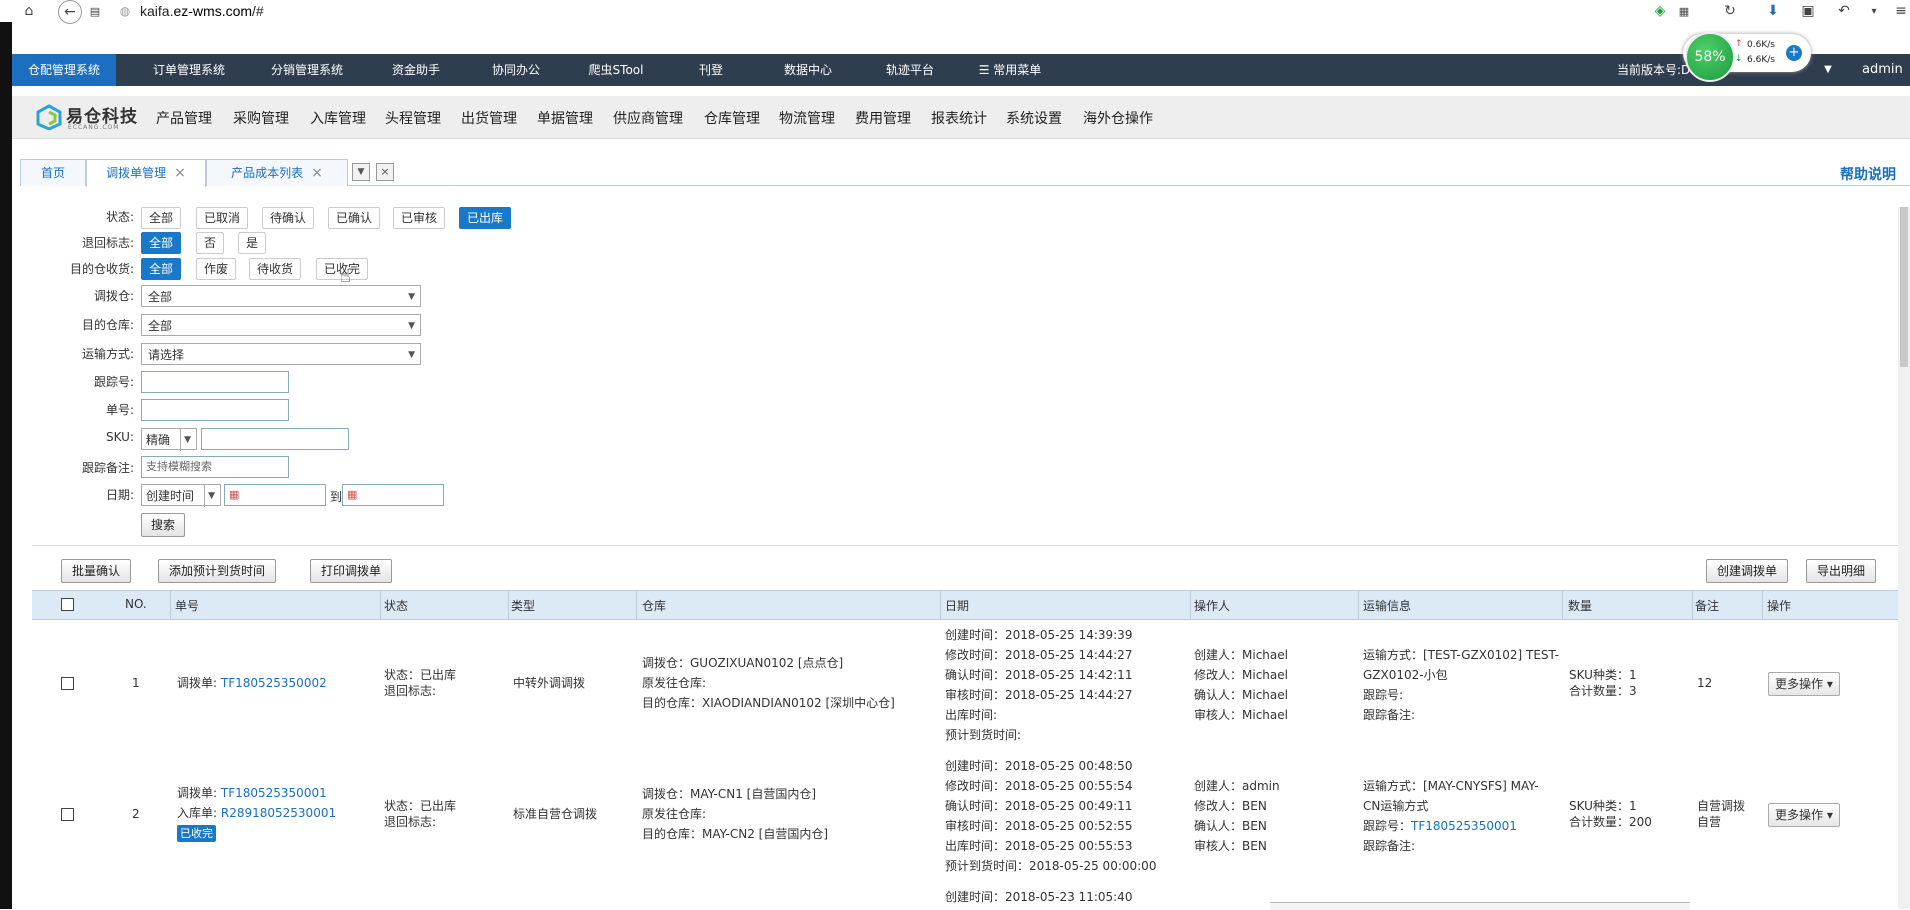  What do you see at coordinates (516, 70) in the screenshot?
I see `topnav-office: 协同办公` at bounding box center [516, 70].